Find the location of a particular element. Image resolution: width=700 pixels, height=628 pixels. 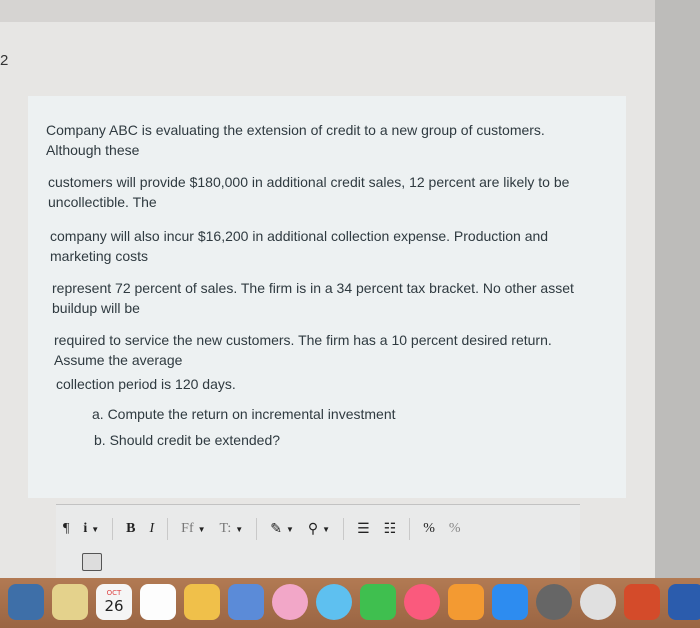

text-size-button: T: ▼ is located at coordinates (232, 529).